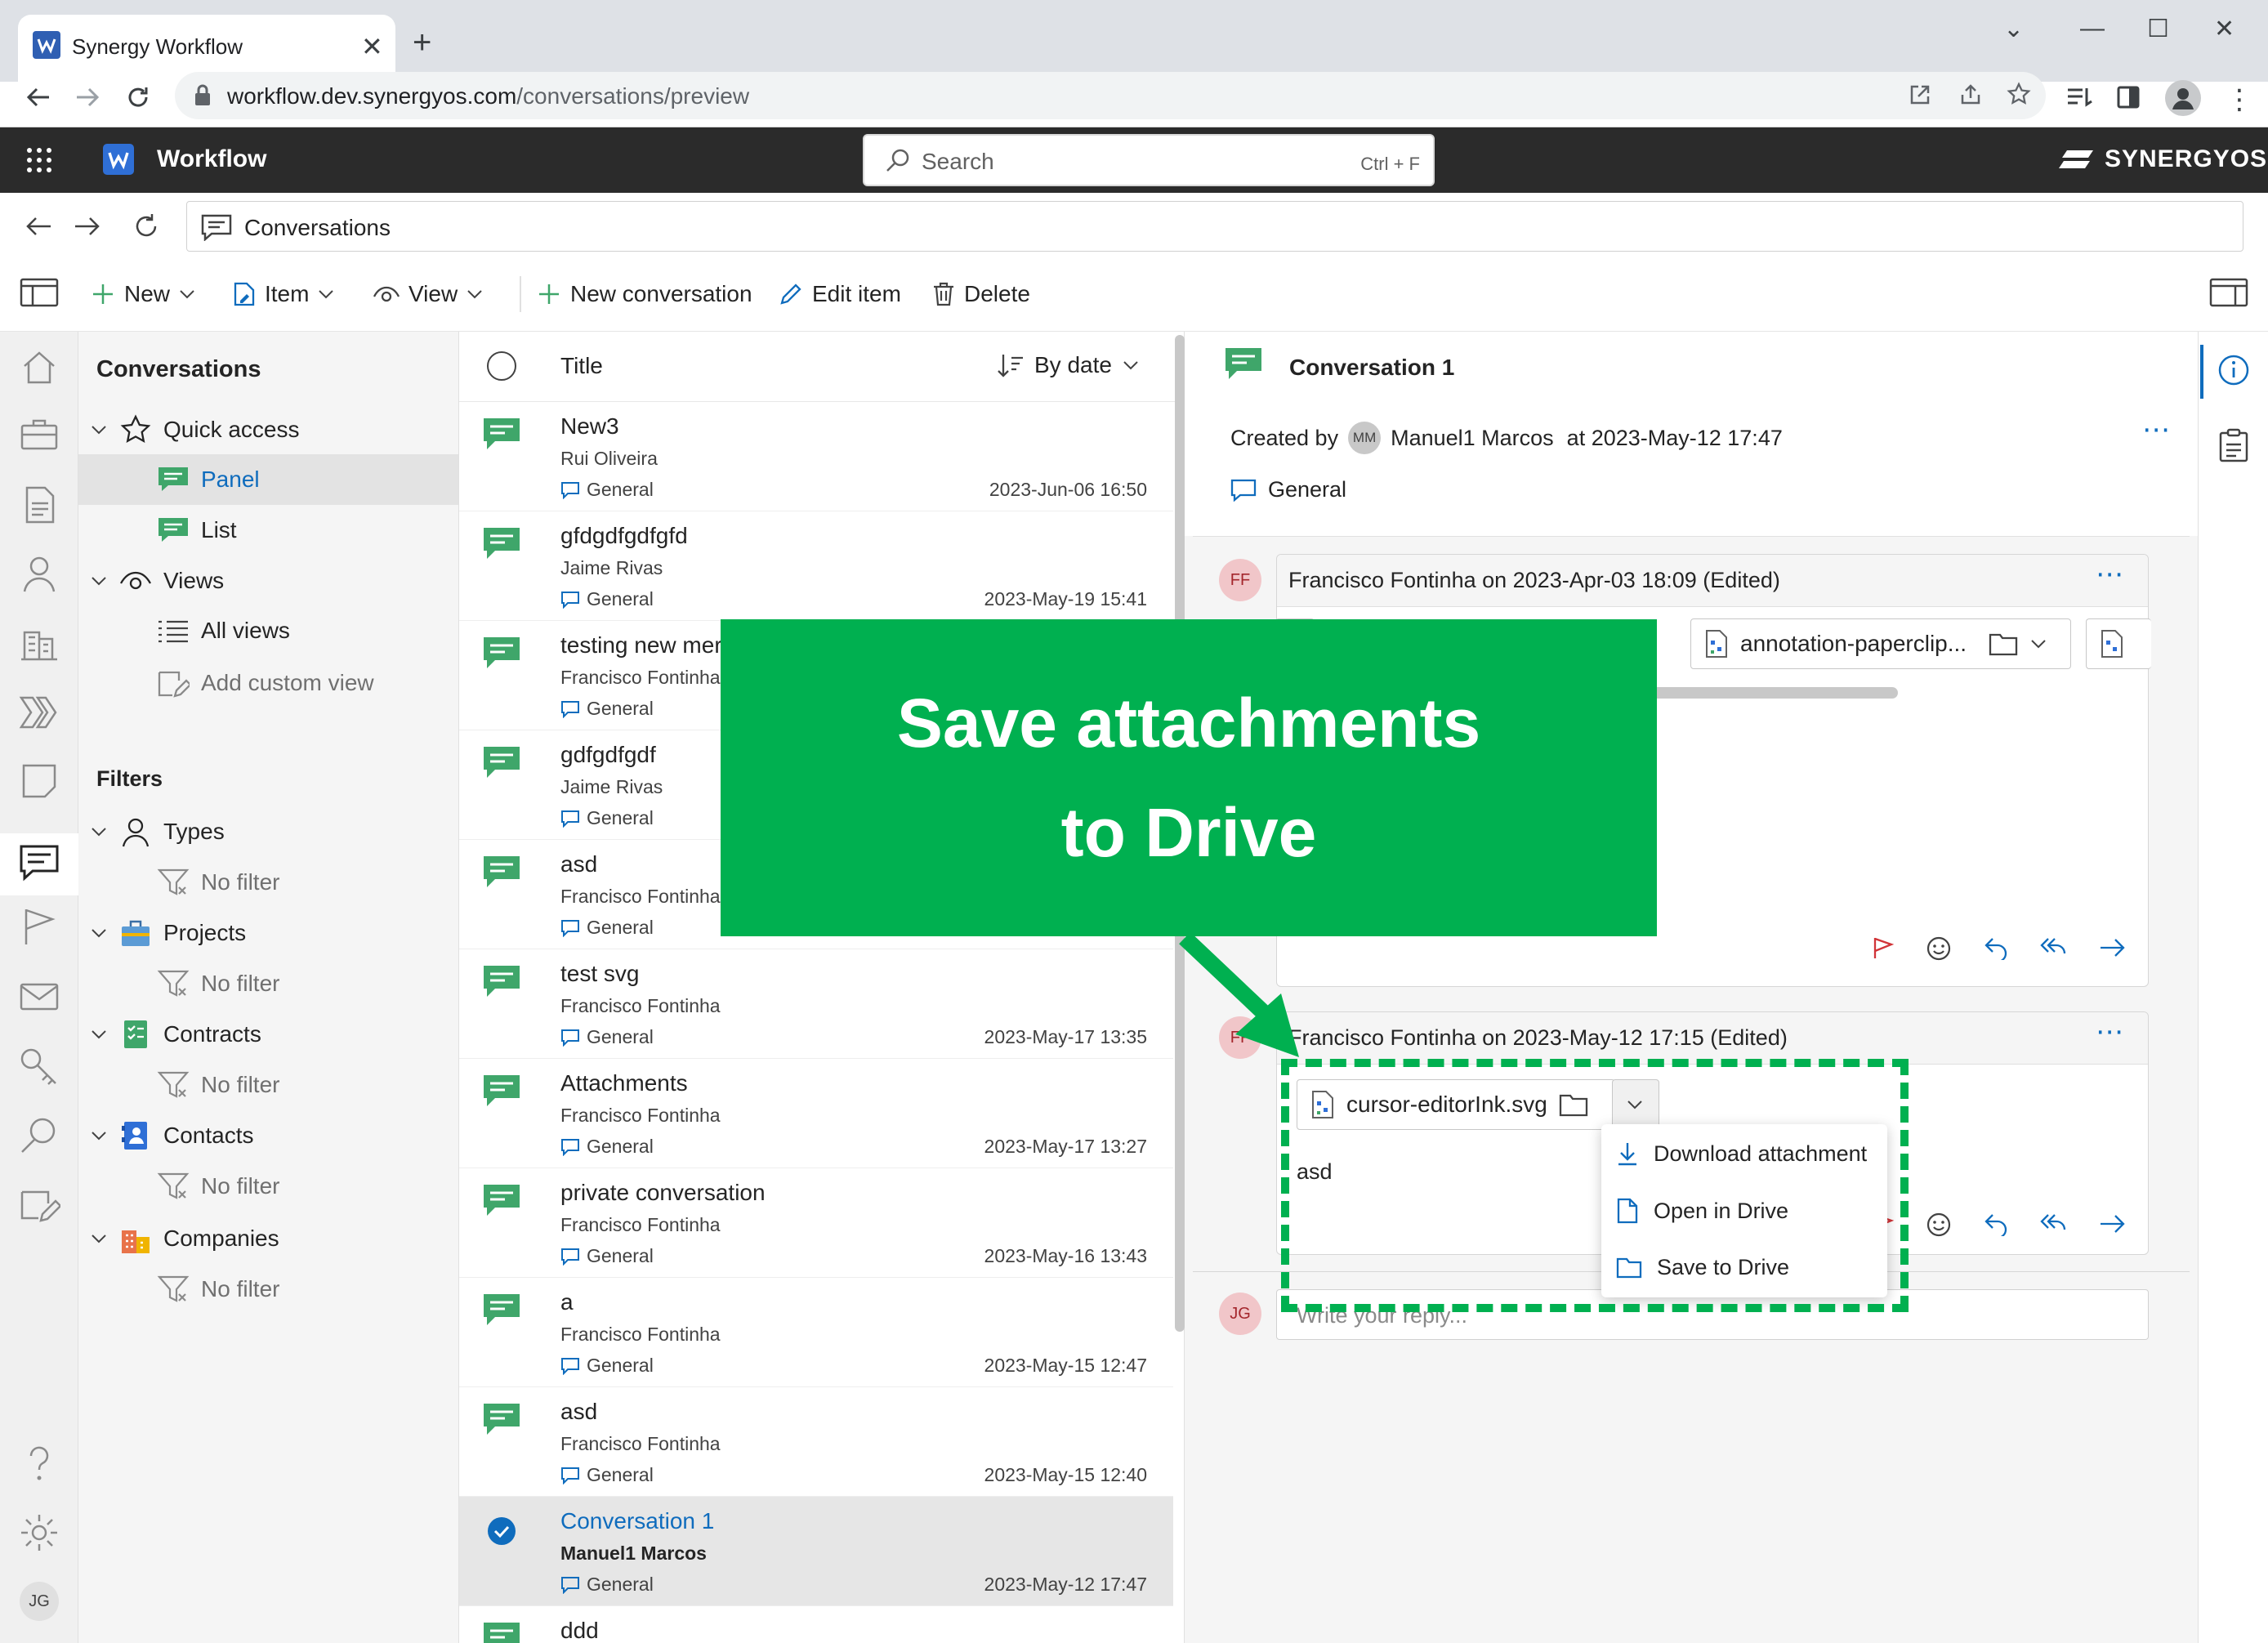 The image size is (2268, 1643). Describe the element at coordinates (39, 712) in the screenshot. I see `workflow-chevrons-icon` at that location.